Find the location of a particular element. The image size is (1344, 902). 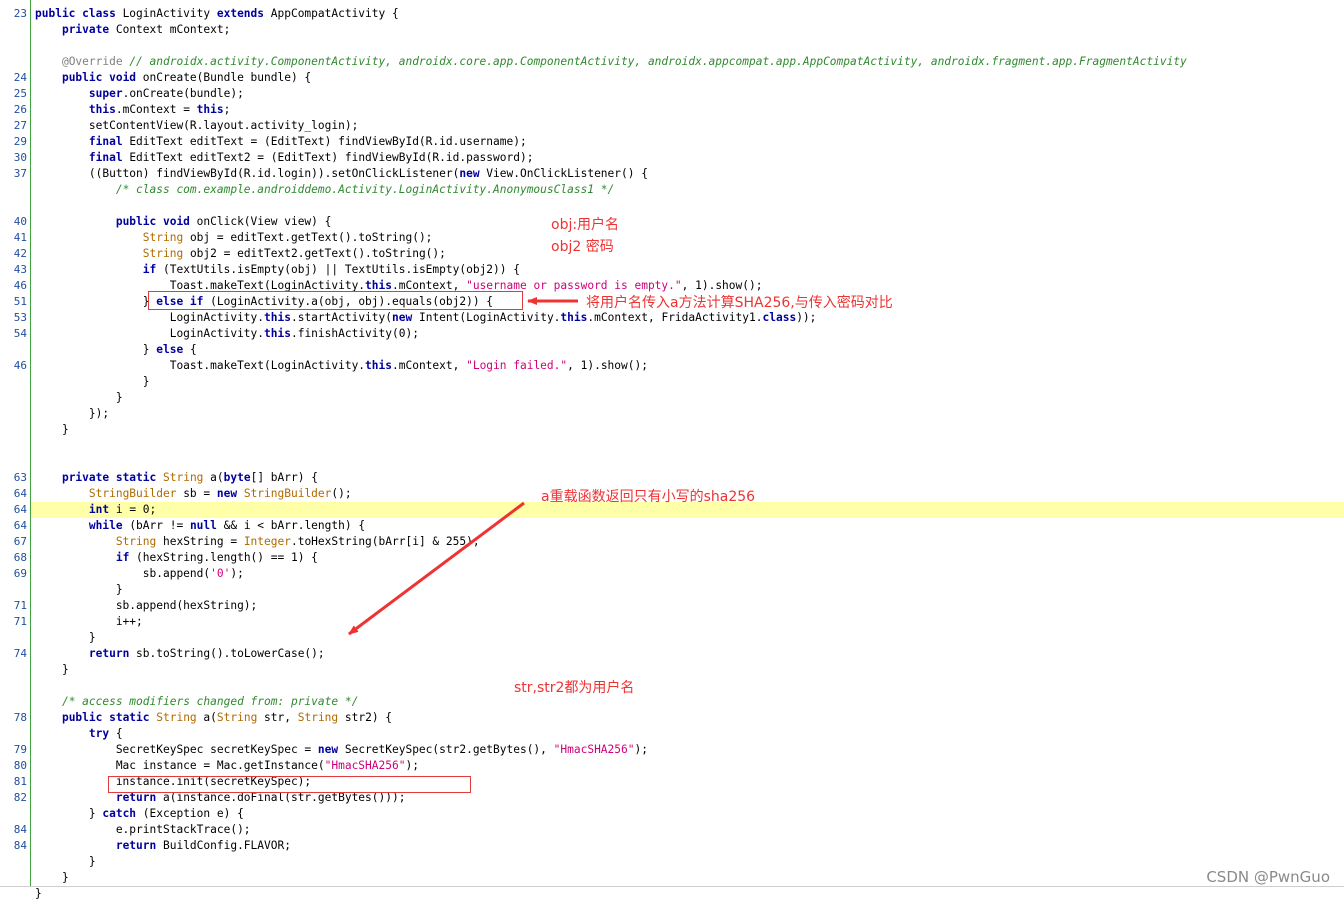

code-token: .startActivity( is located at coordinates (341, 317).